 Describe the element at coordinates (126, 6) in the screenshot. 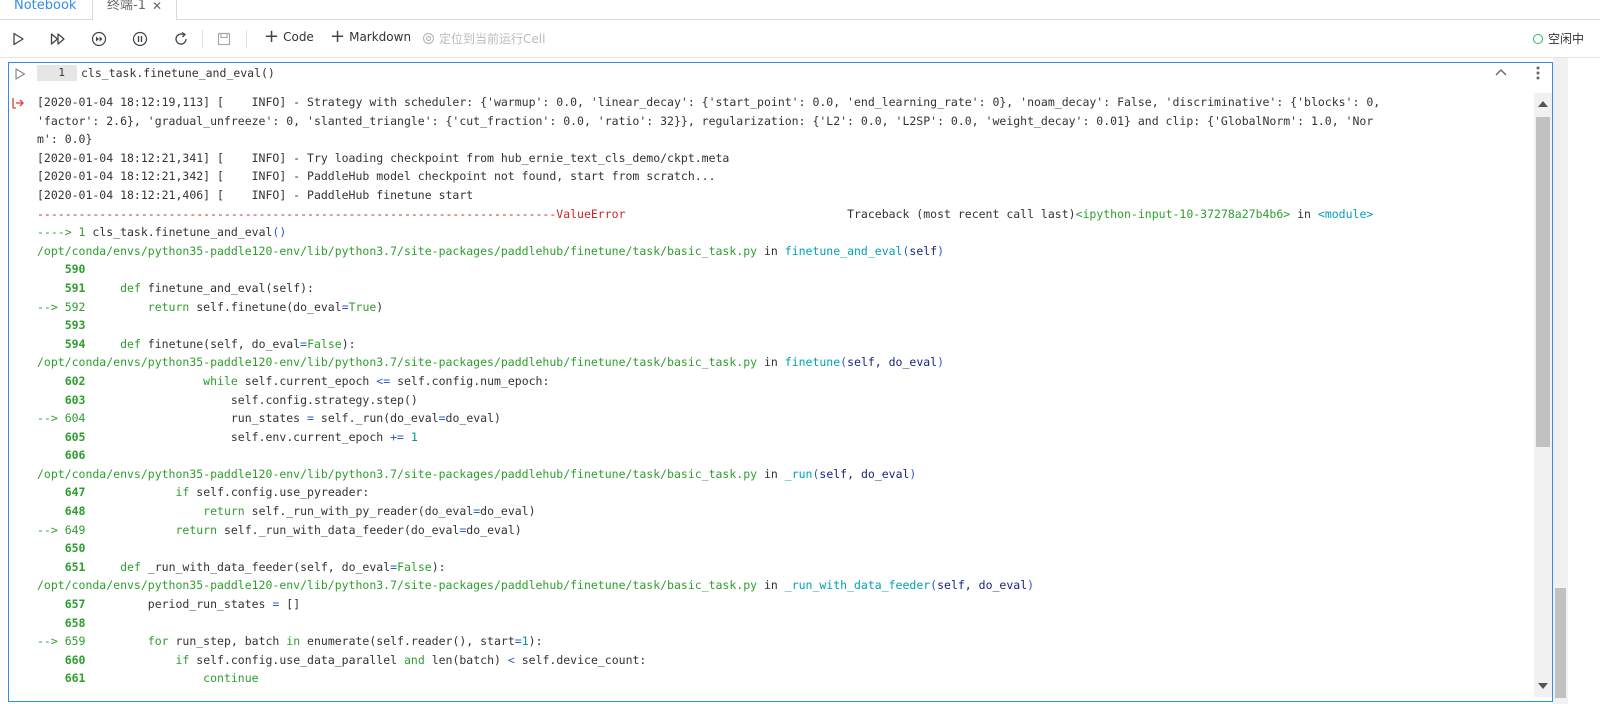

I see `tab-label: 终端-1` at that location.